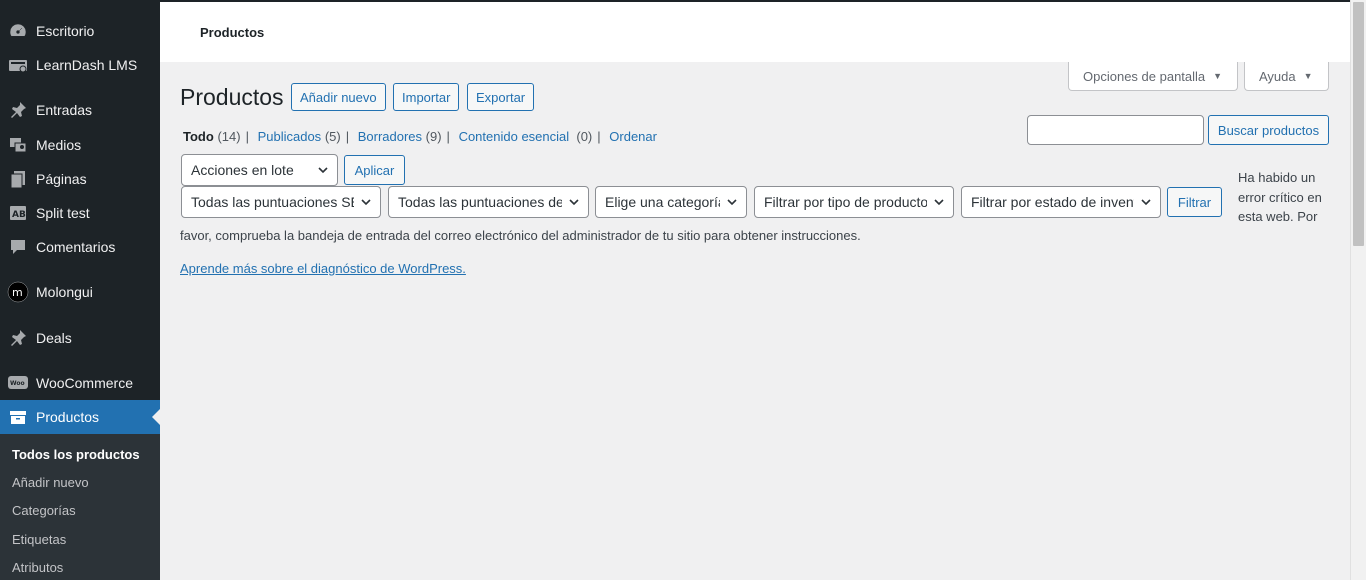 Image resolution: width=1366 pixels, height=580 pixels. I want to click on ab-test-icon: AB, so click(18, 213).